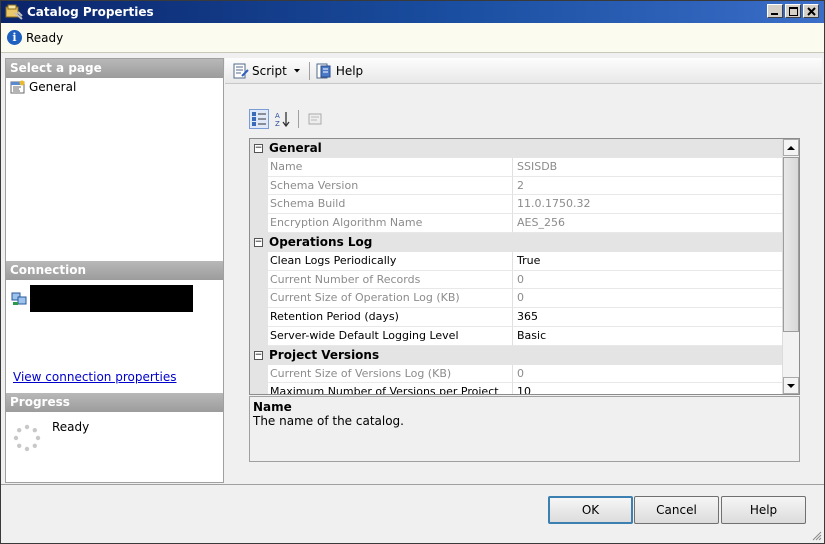  I want to click on property-row: Schema Build 11.0.1750.32, so click(524, 205).